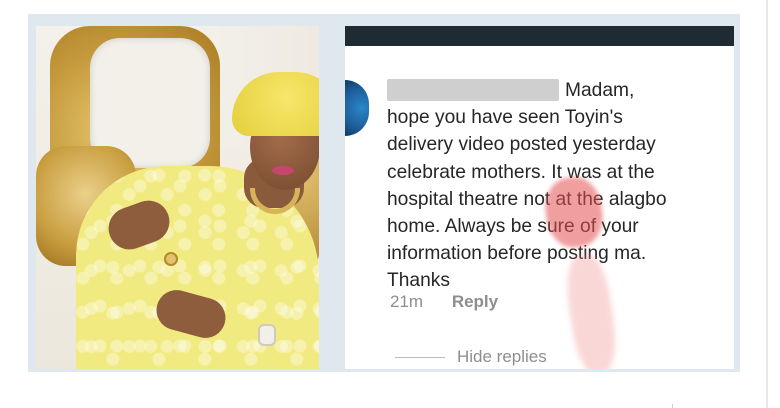 This screenshot has width=780, height=408. Describe the element at coordinates (283, 170) in the screenshot. I see `lips` at that location.